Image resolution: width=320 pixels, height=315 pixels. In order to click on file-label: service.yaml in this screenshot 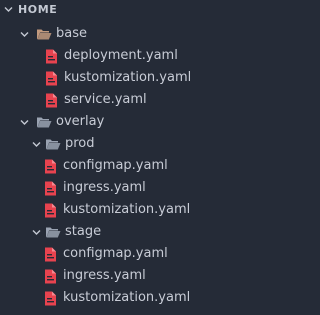, I will do `click(105, 99)`.